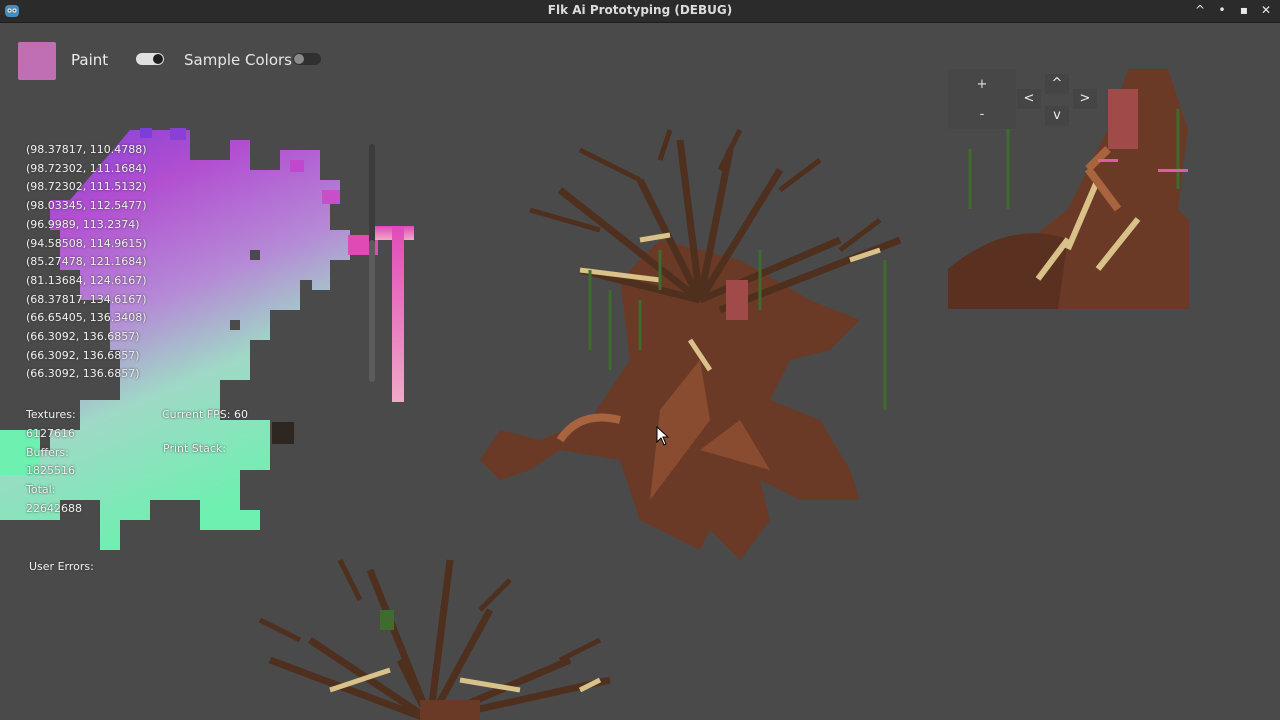  Describe the element at coordinates (372, 311) in the screenshot. I see `vertical-slider-grabber` at that location.